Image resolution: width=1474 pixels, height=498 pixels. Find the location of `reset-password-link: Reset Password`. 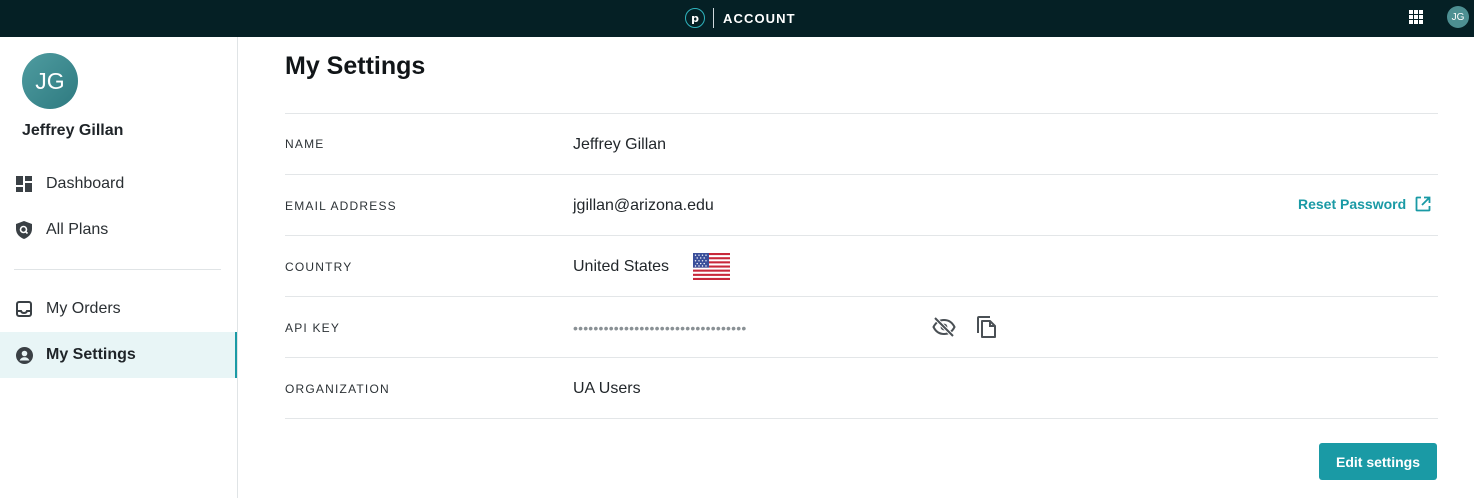

reset-password-link: Reset Password is located at coordinates (1364, 204).